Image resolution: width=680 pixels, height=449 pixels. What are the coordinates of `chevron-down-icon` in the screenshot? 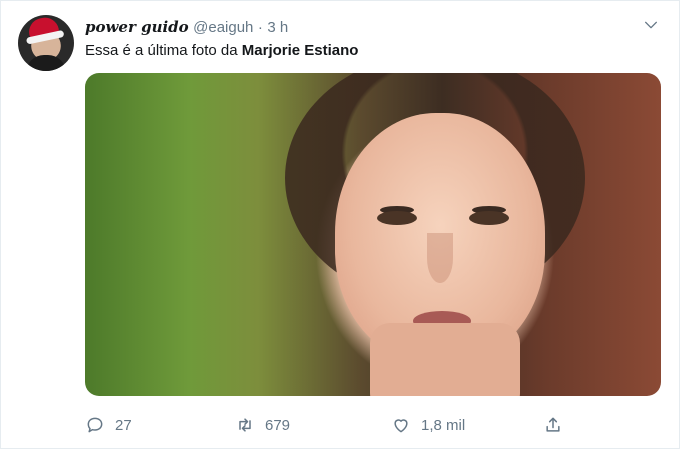 It's located at (651, 25).